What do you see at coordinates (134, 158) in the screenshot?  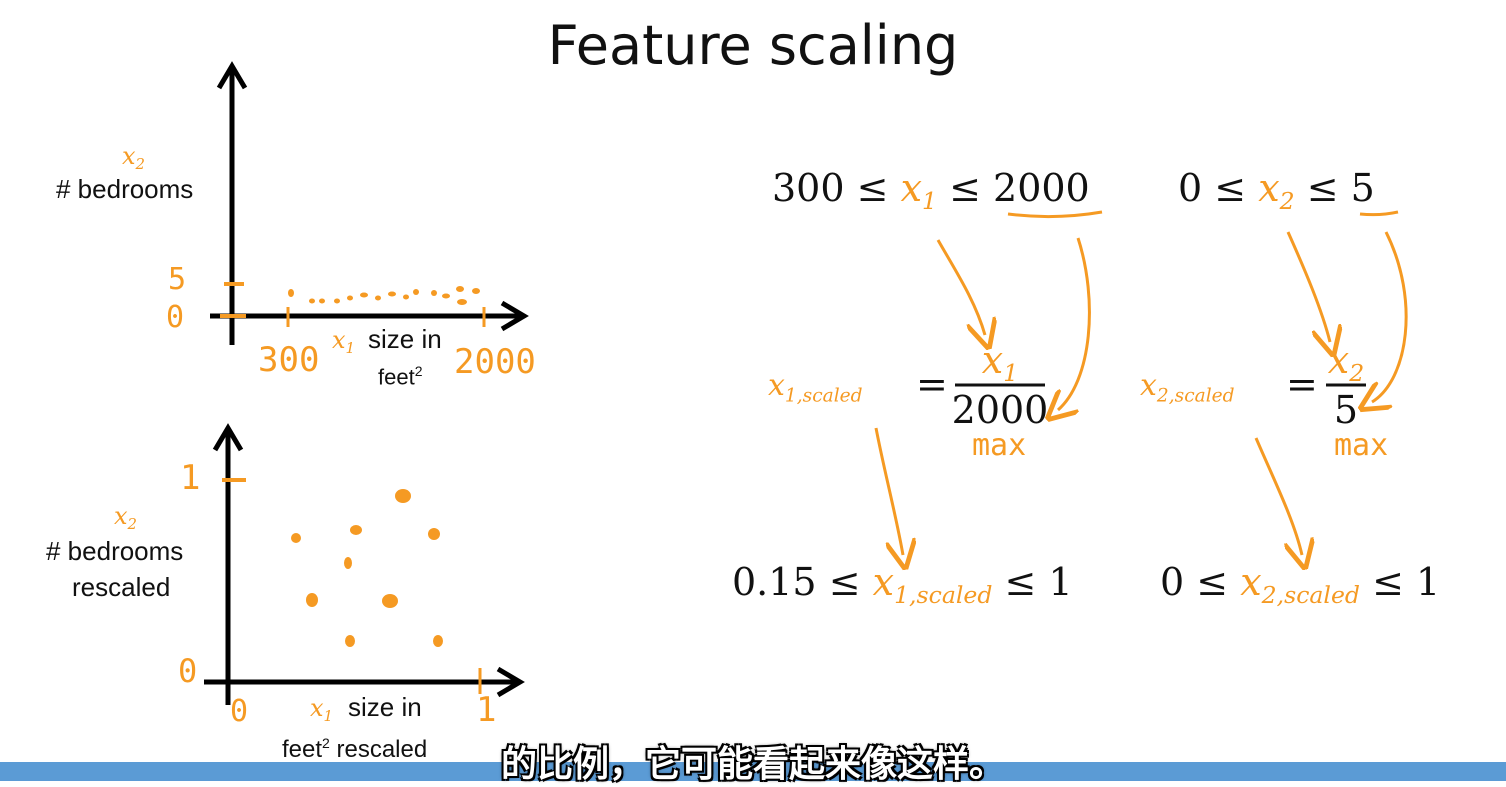 I see `top-y-var: x2` at bounding box center [134, 158].